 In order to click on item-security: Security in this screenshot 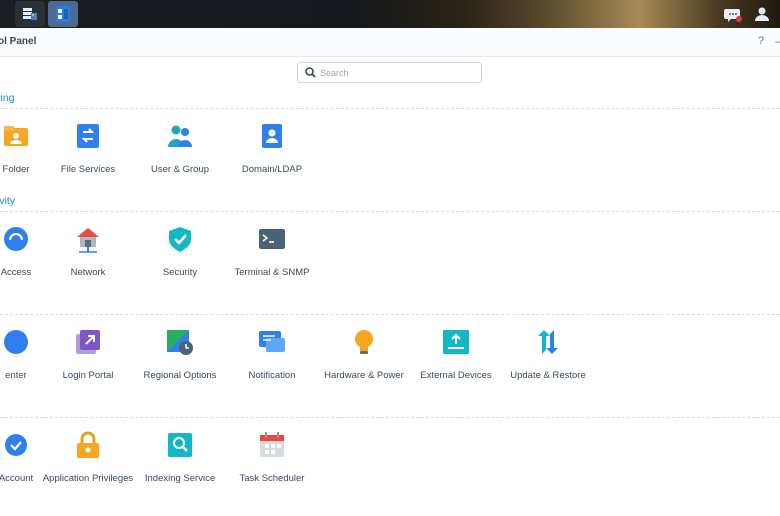, I will do `click(180, 252)`.